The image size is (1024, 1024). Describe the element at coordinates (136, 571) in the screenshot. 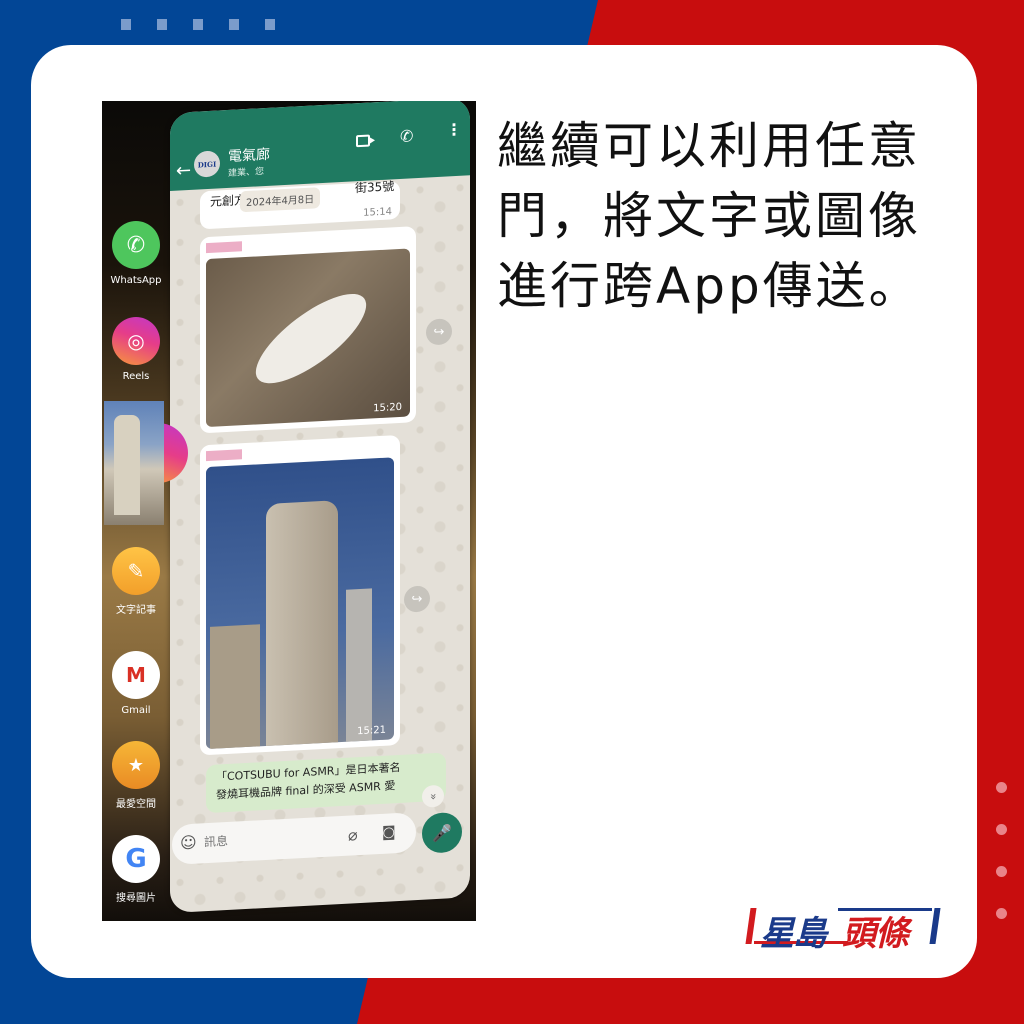

I see `pencil-note-icon: ✎` at that location.